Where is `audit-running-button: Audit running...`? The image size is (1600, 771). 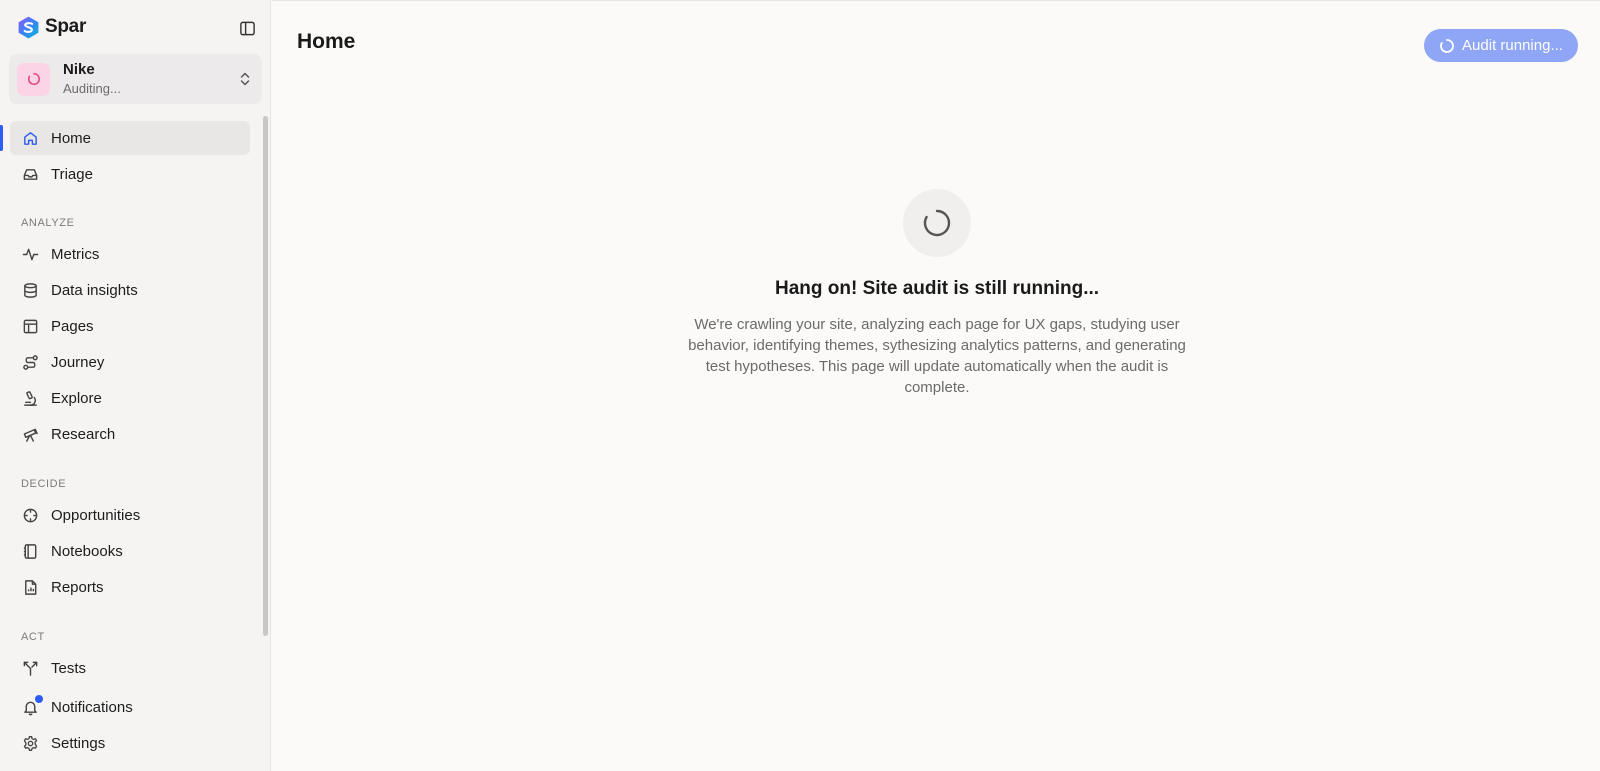
audit-running-button: Audit running... is located at coordinates (1501, 45).